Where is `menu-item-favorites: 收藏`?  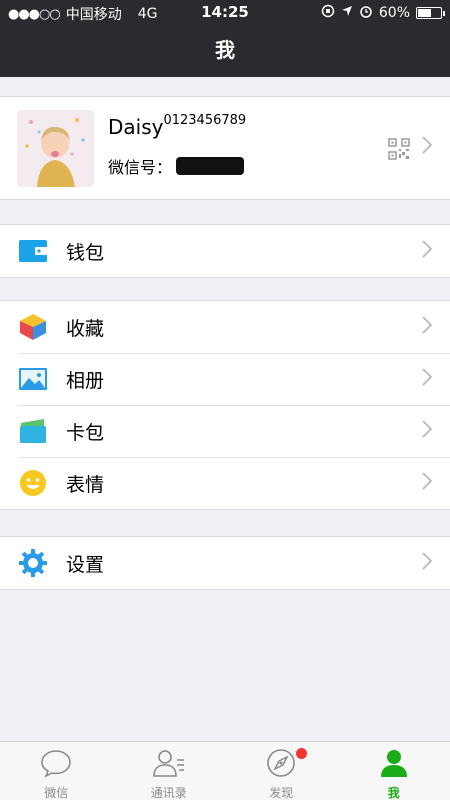 menu-item-favorites: 收藏 is located at coordinates (225, 327).